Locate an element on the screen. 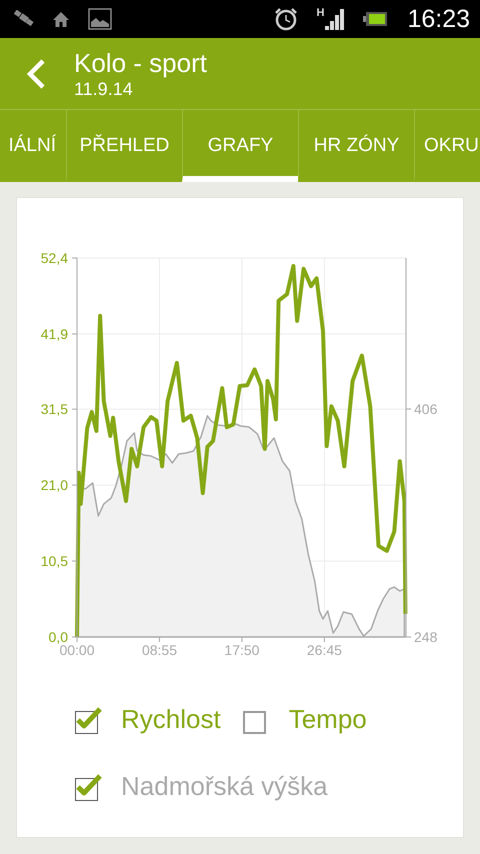 This screenshot has width=480, height=854. tab: OKRU is located at coordinates (446, 146).